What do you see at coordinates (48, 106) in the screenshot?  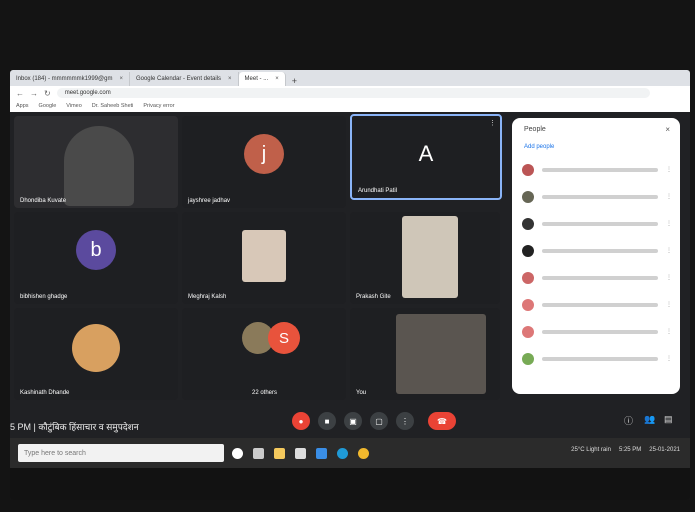 I see `bookmark-item: Google` at bounding box center [48, 106].